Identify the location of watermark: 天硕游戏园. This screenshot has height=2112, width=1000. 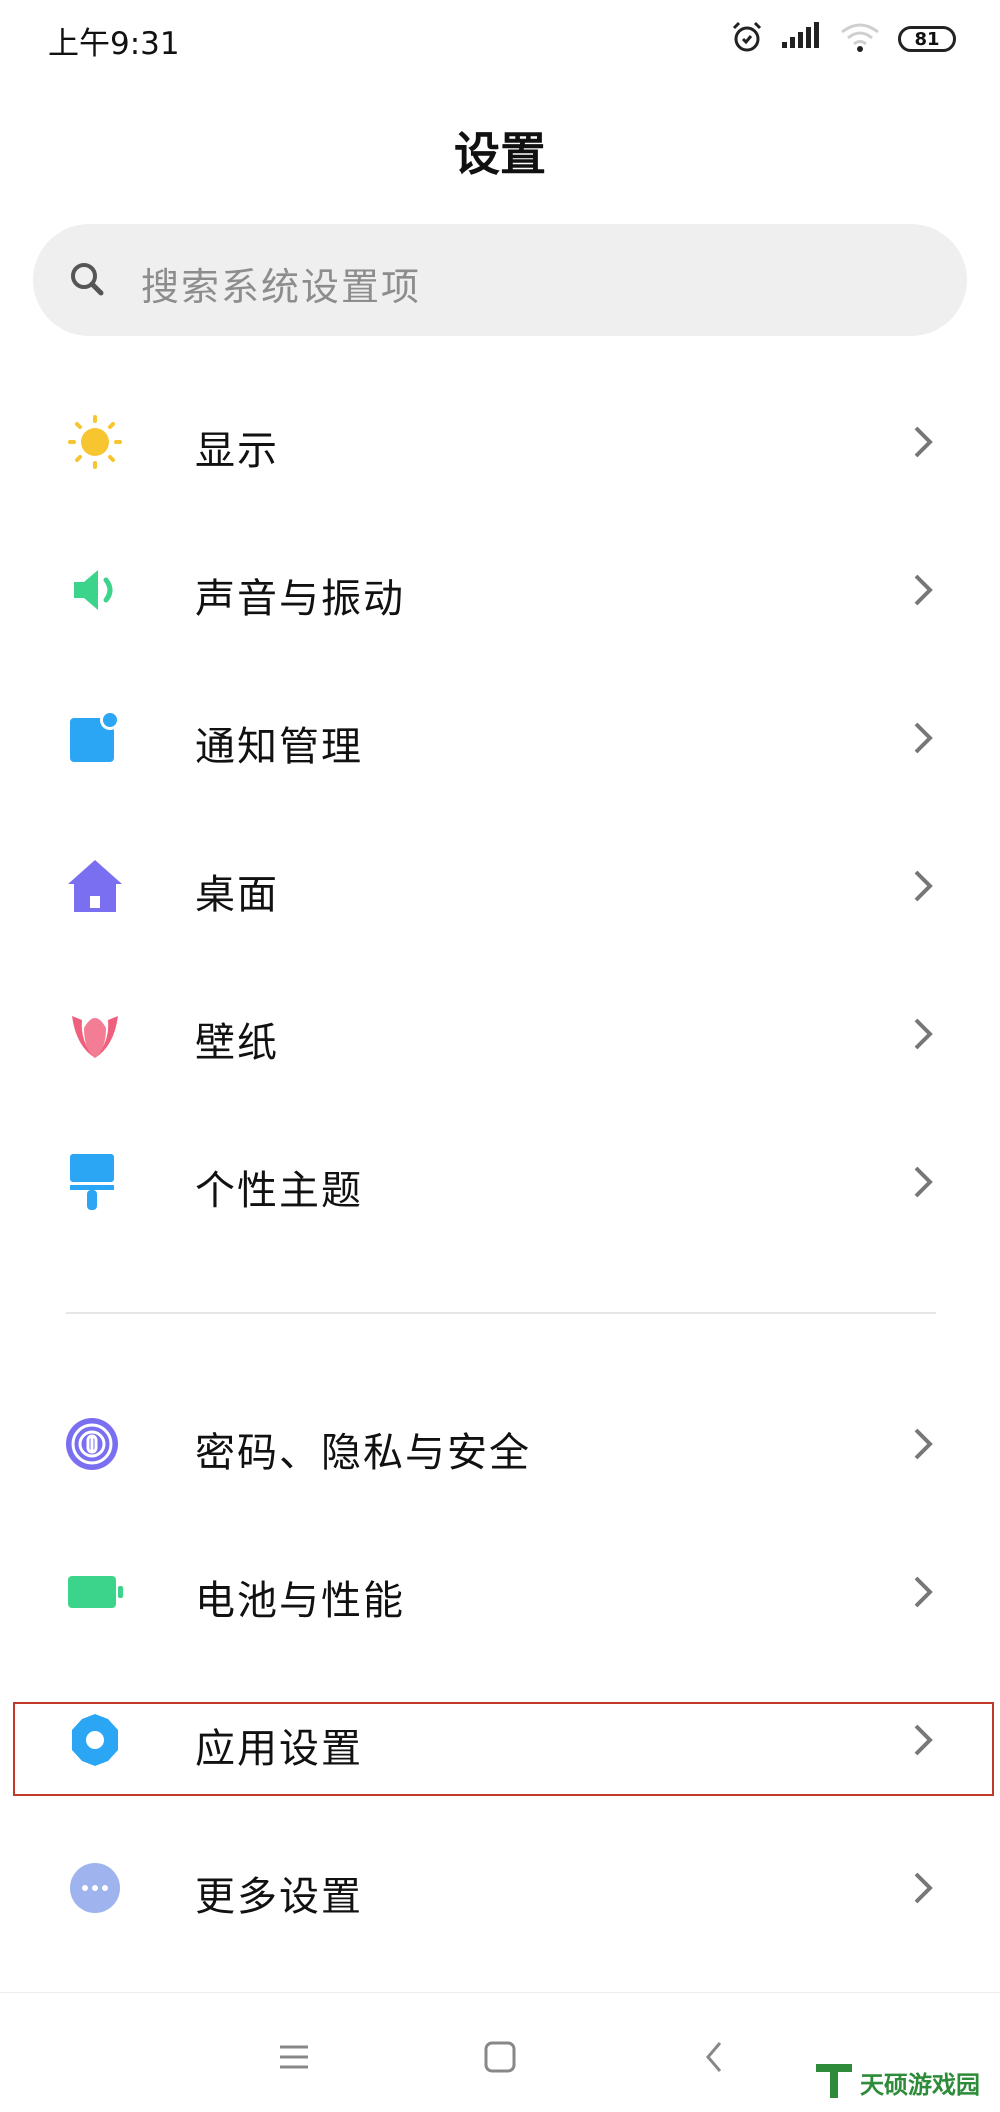
(897, 2082).